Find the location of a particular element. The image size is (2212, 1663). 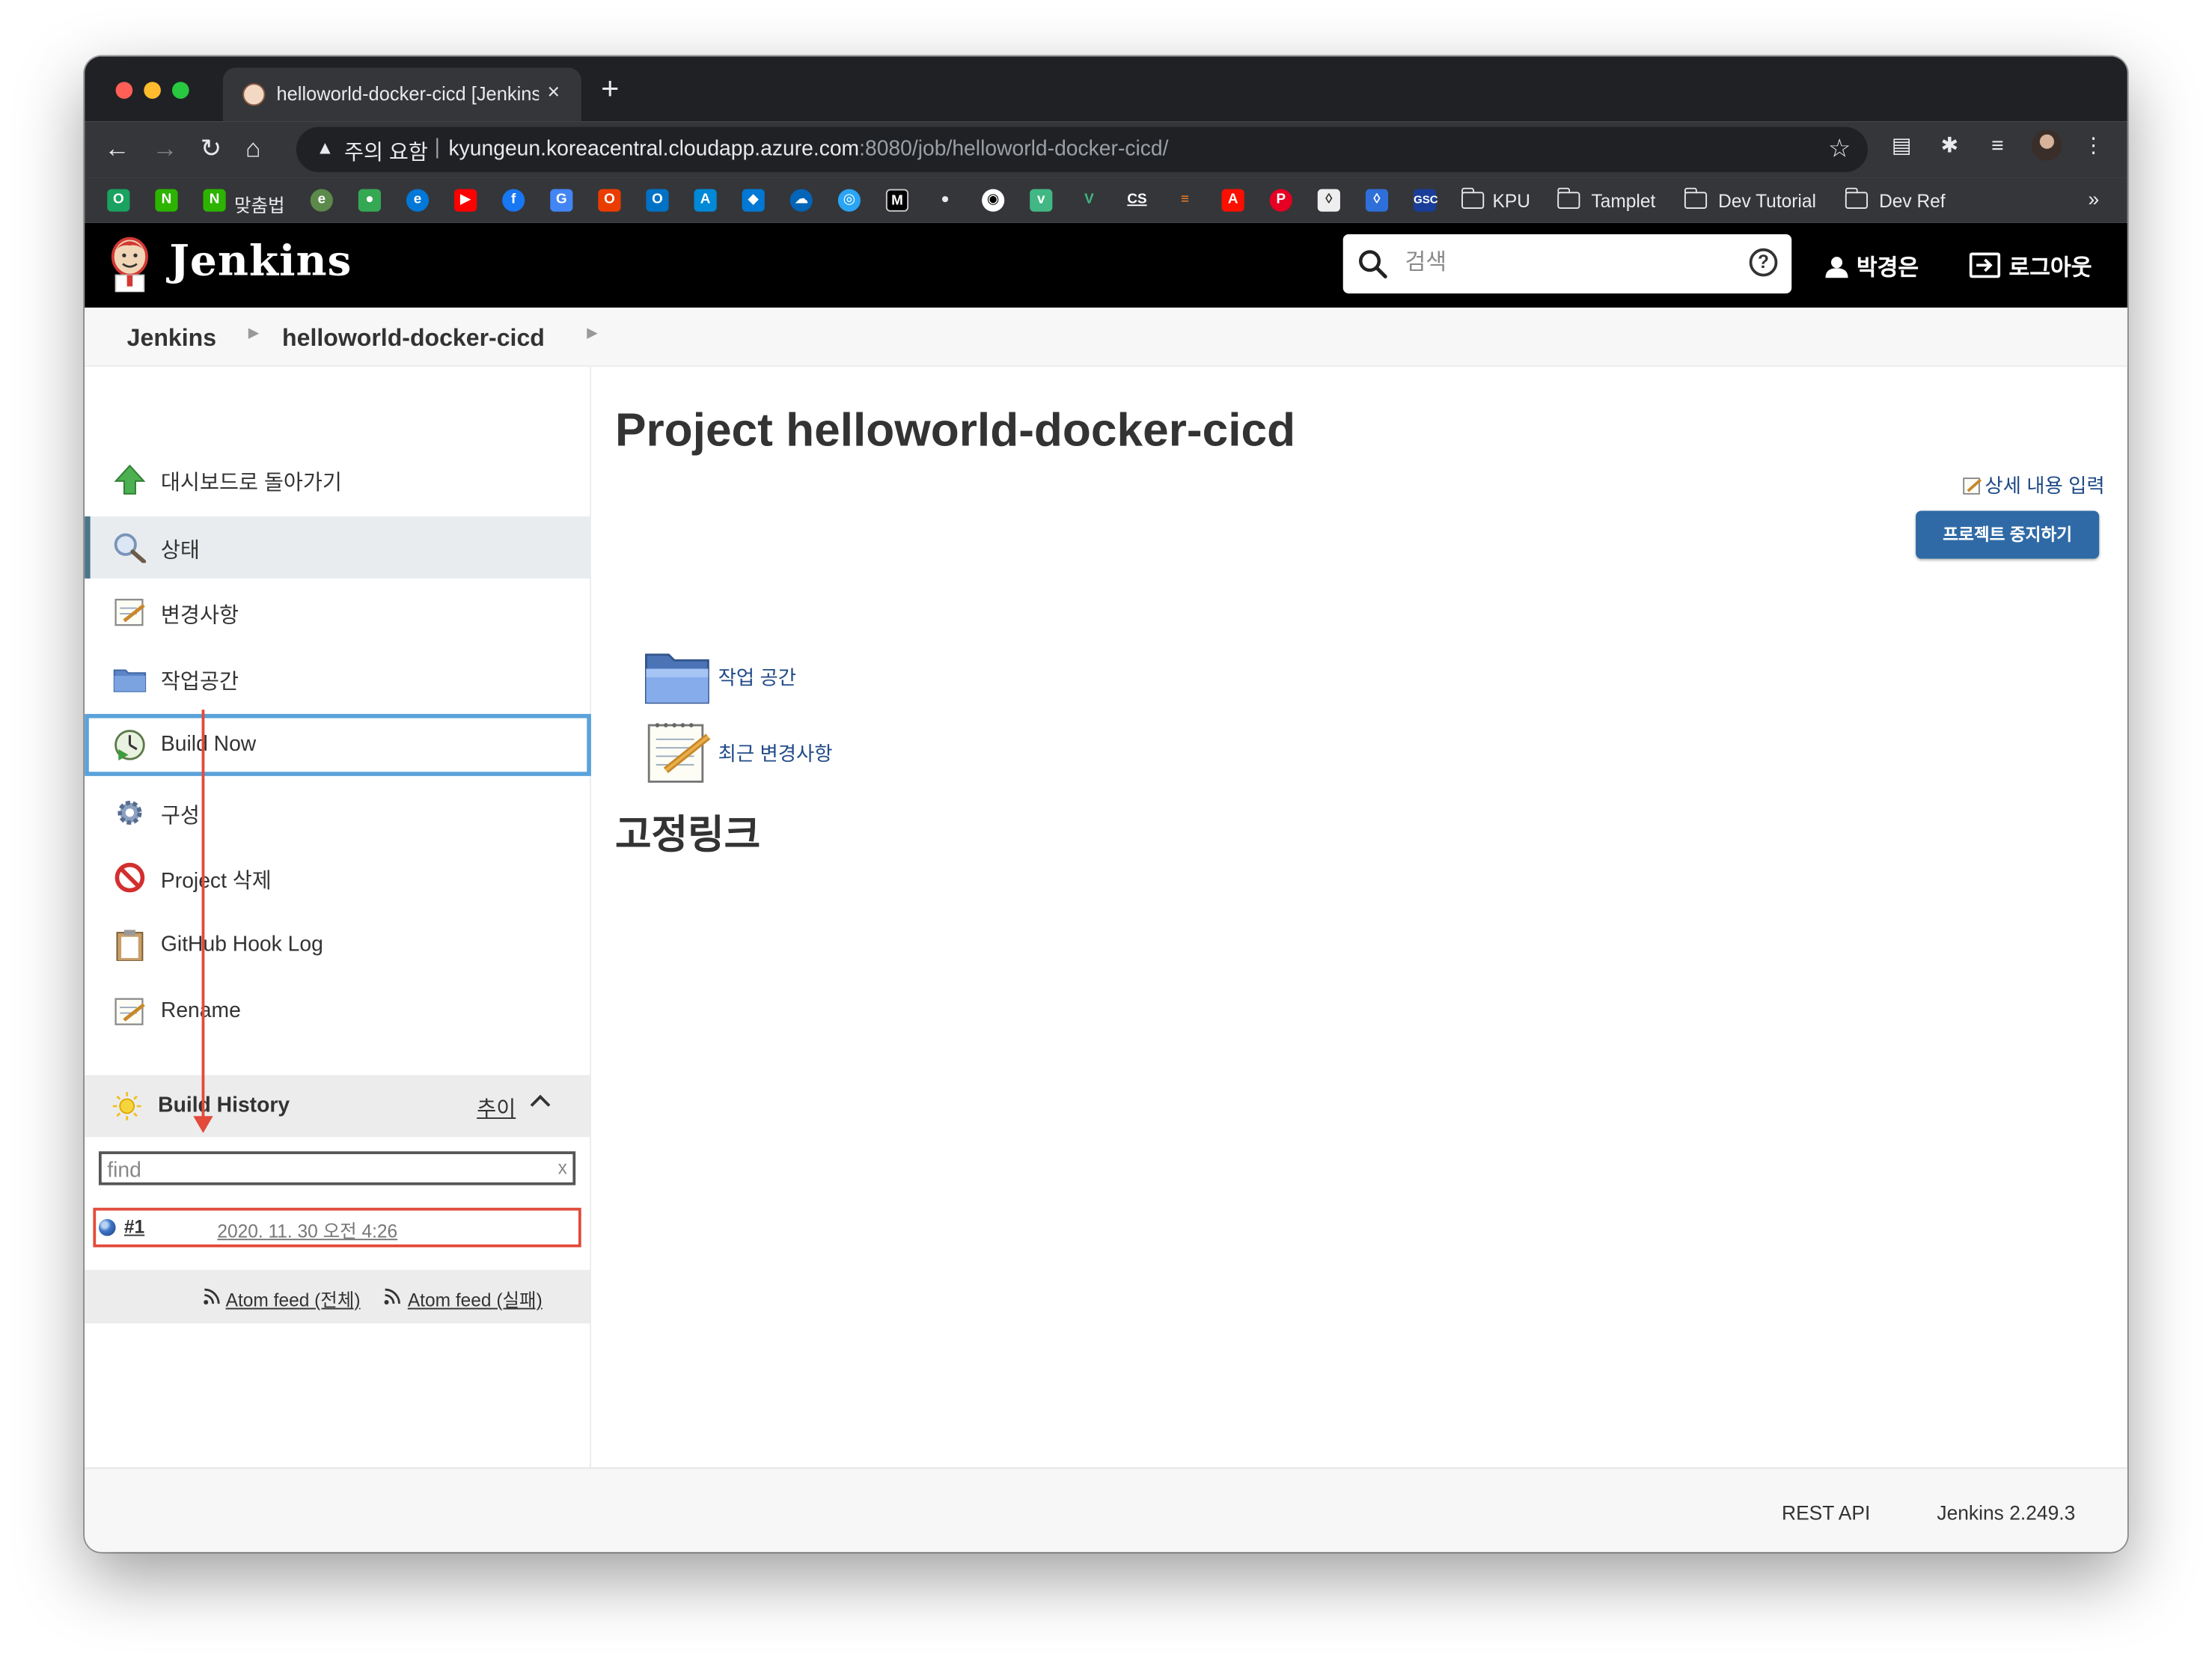

bookmark-devops-icon: ◆ is located at coordinates (753, 200).